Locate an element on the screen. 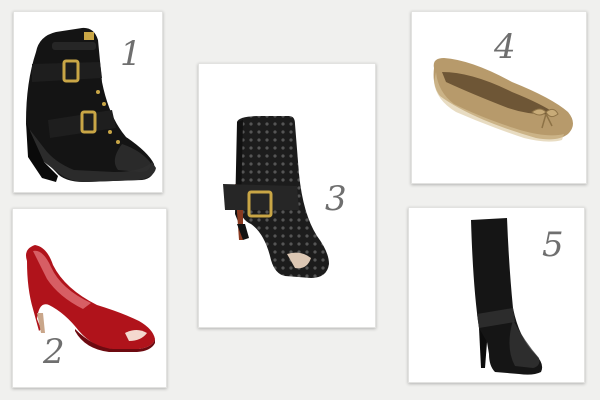  peep-toe-pump-icon is located at coordinates (90, 298).